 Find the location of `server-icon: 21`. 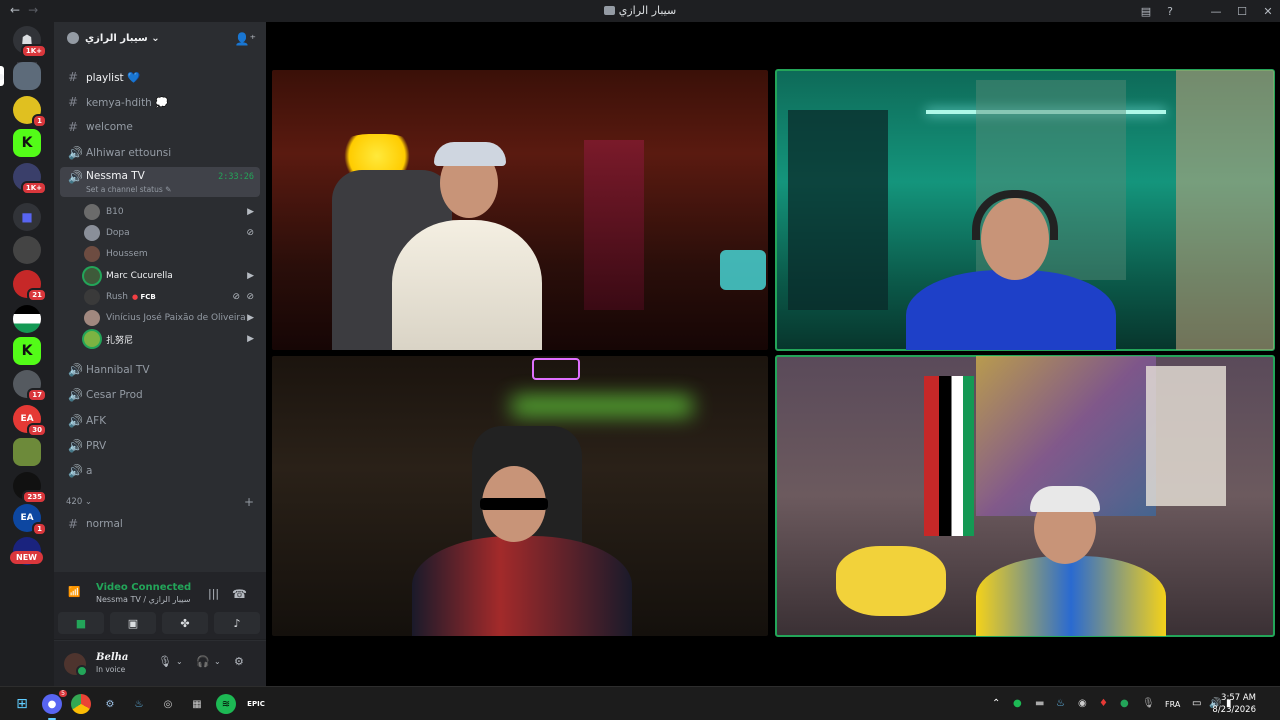

server-icon: 21 is located at coordinates (30, 286).